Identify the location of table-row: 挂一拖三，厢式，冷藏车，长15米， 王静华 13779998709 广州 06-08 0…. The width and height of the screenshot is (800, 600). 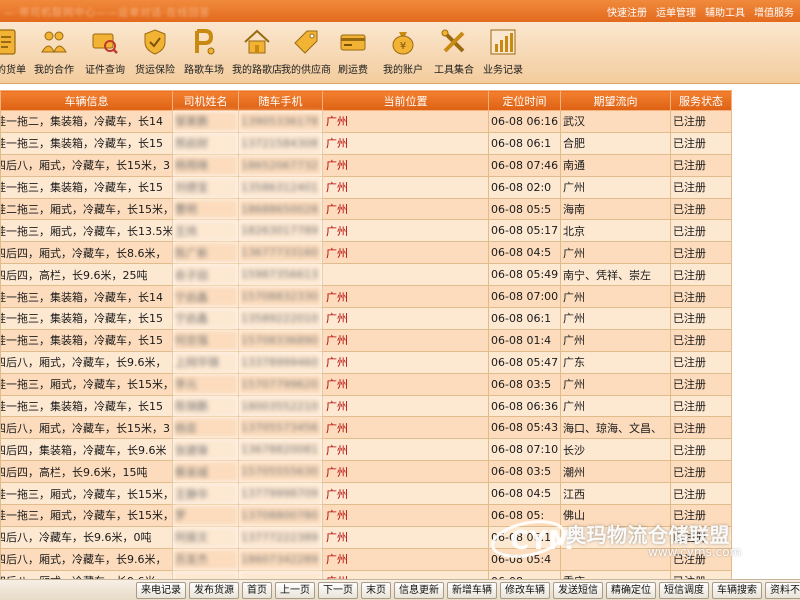
(366, 494).